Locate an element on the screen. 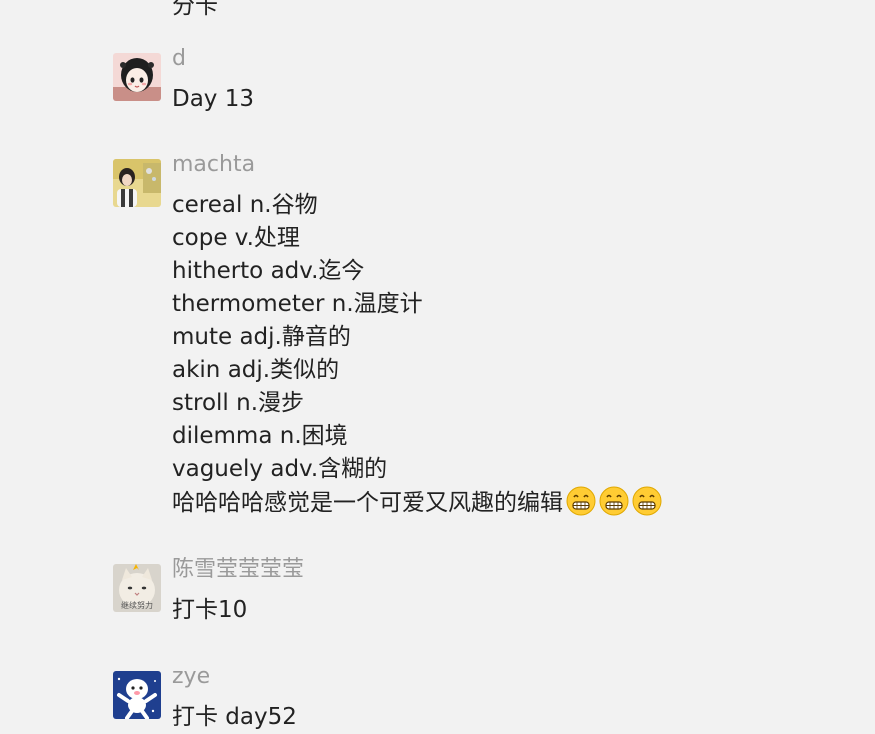  photo-avatar-icon is located at coordinates (137, 183).